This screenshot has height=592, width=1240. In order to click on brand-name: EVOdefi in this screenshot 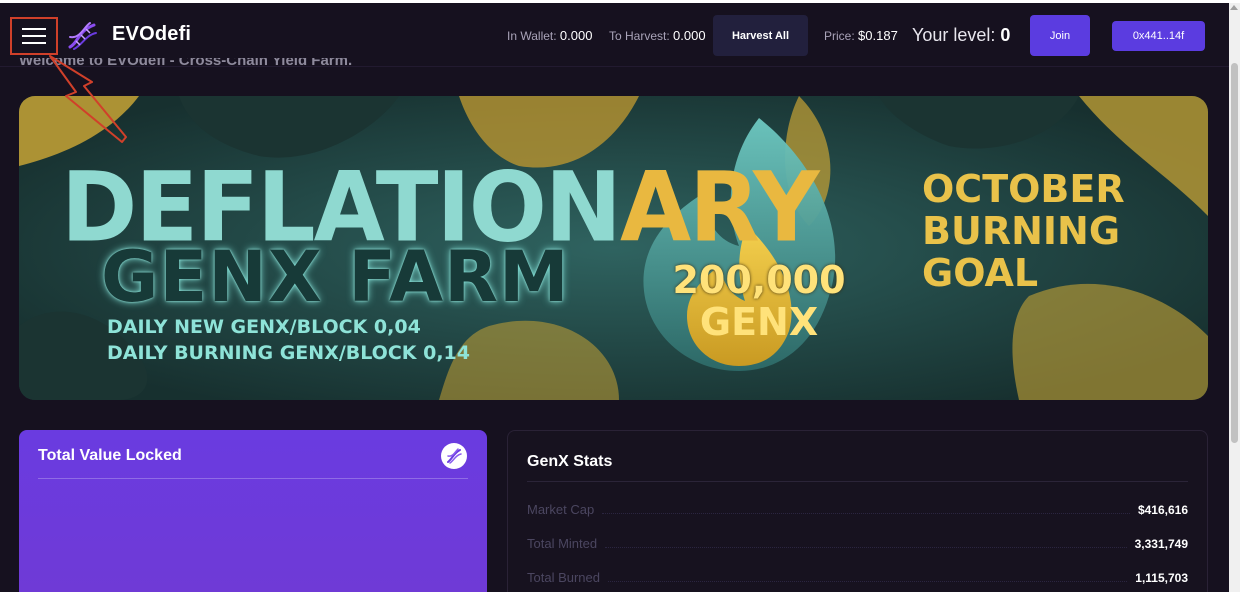, I will do `click(151, 34)`.